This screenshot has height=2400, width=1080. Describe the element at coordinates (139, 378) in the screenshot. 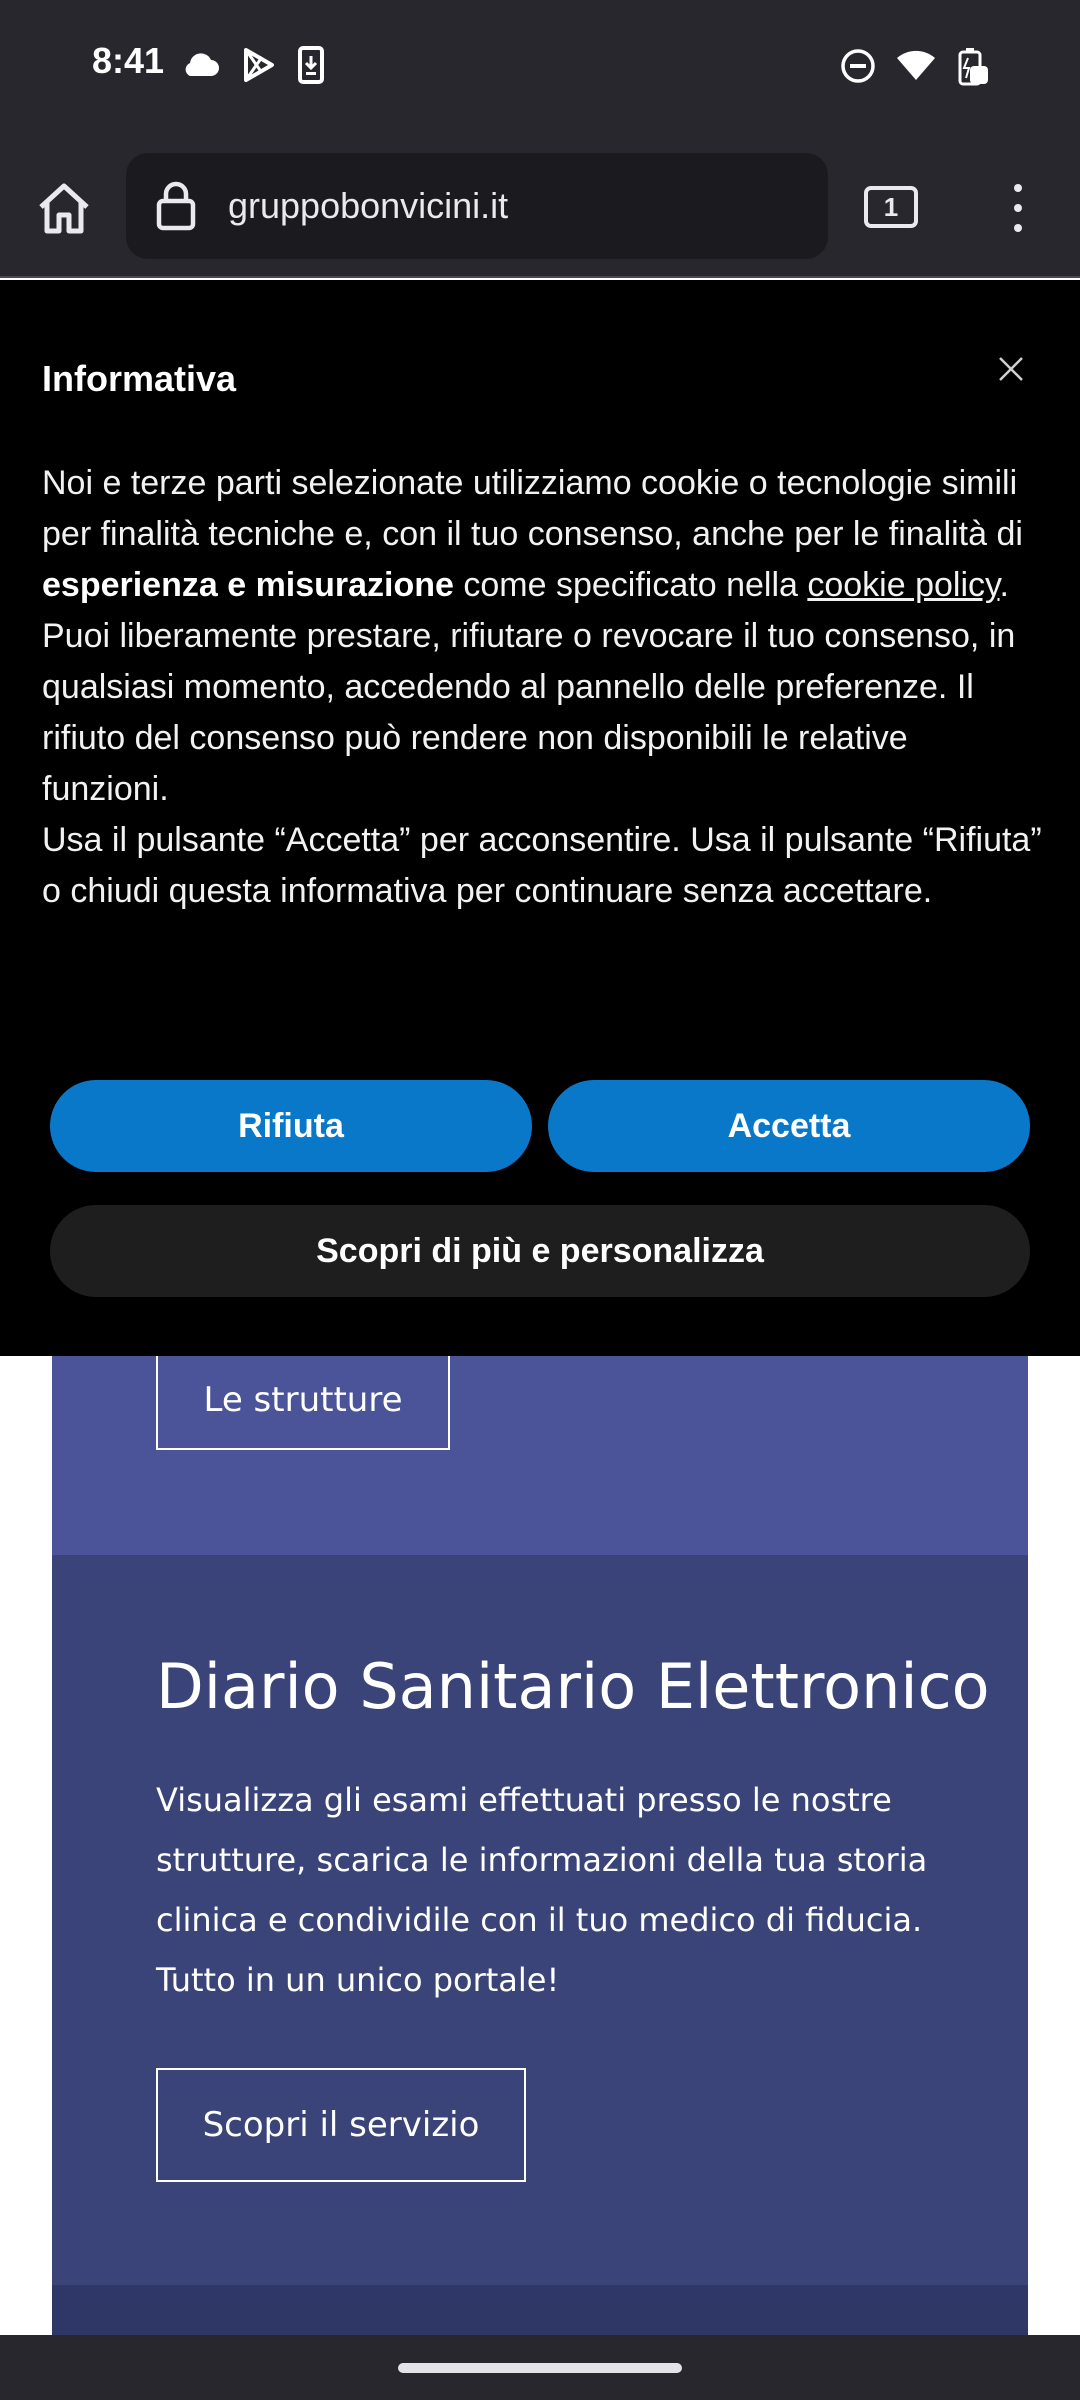

I see `banner-title: Informativa` at that location.